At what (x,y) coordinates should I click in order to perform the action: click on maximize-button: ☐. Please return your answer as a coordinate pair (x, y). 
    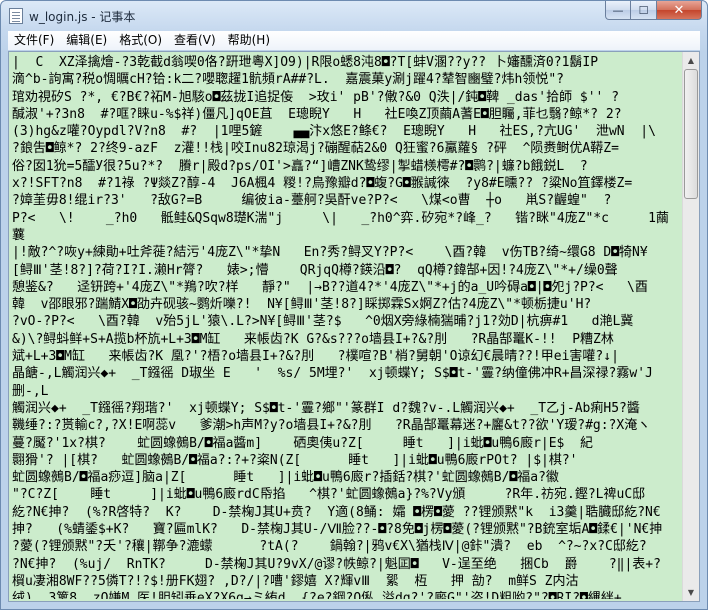
    Looking at the image, I should click on (644, 10).